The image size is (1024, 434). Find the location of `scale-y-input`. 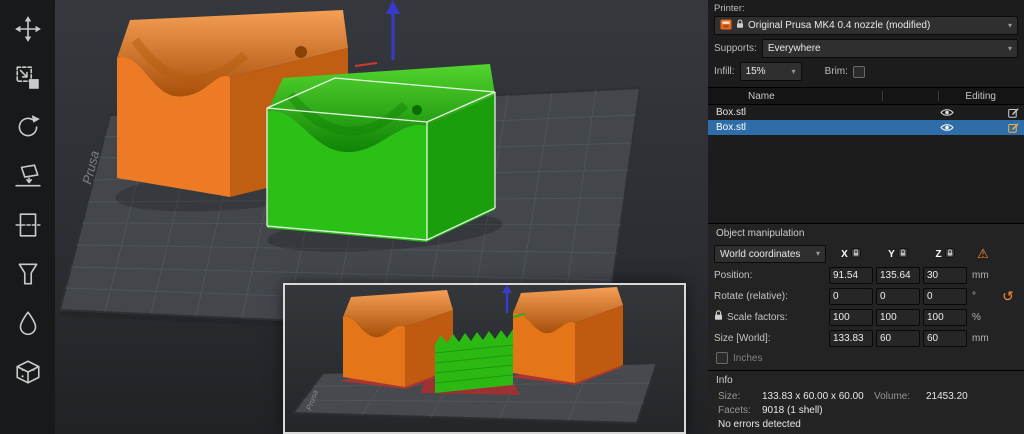

scale-y-input is located at coordinates (898, 317).